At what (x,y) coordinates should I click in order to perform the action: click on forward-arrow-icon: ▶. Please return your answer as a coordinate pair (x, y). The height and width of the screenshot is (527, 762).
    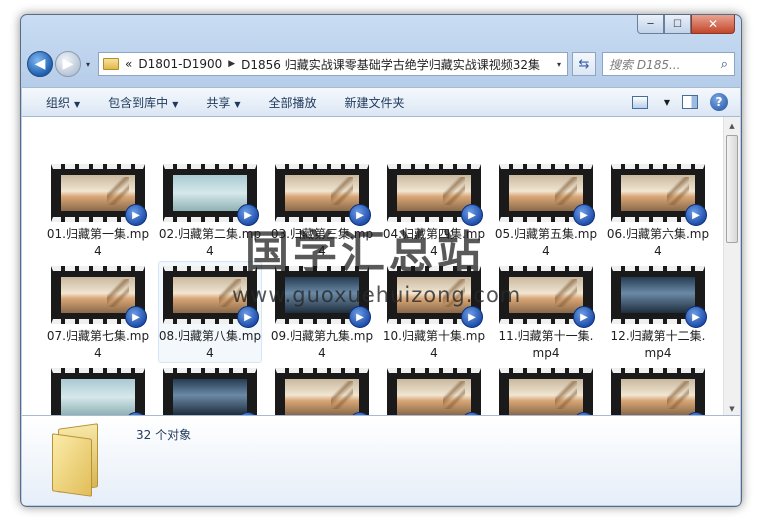
    Looking at the image, I should click on (68, 64).